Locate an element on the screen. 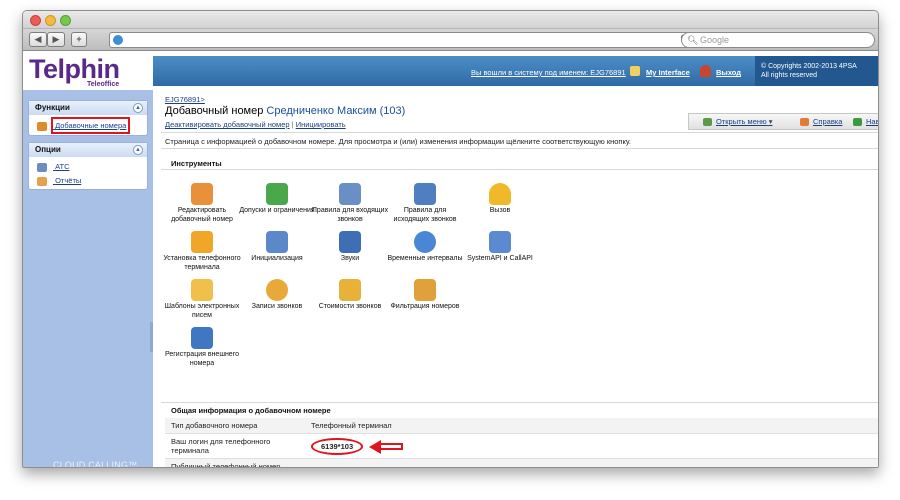  functions-panel: Функции ▲ Добавочные номера is located at coordinates (88, 118).